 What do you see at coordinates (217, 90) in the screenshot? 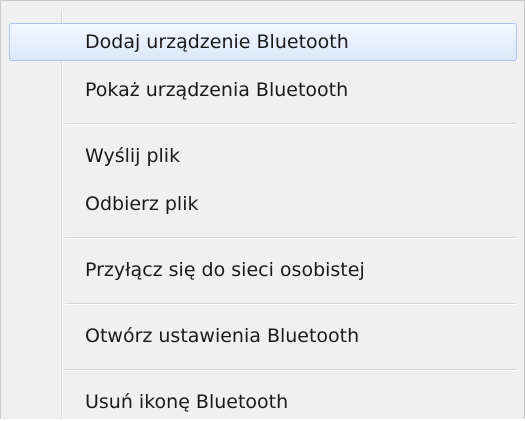
I see `menu-item-label: Pokaż urządzenia Bluetooth` at bounding box center [217, 90].